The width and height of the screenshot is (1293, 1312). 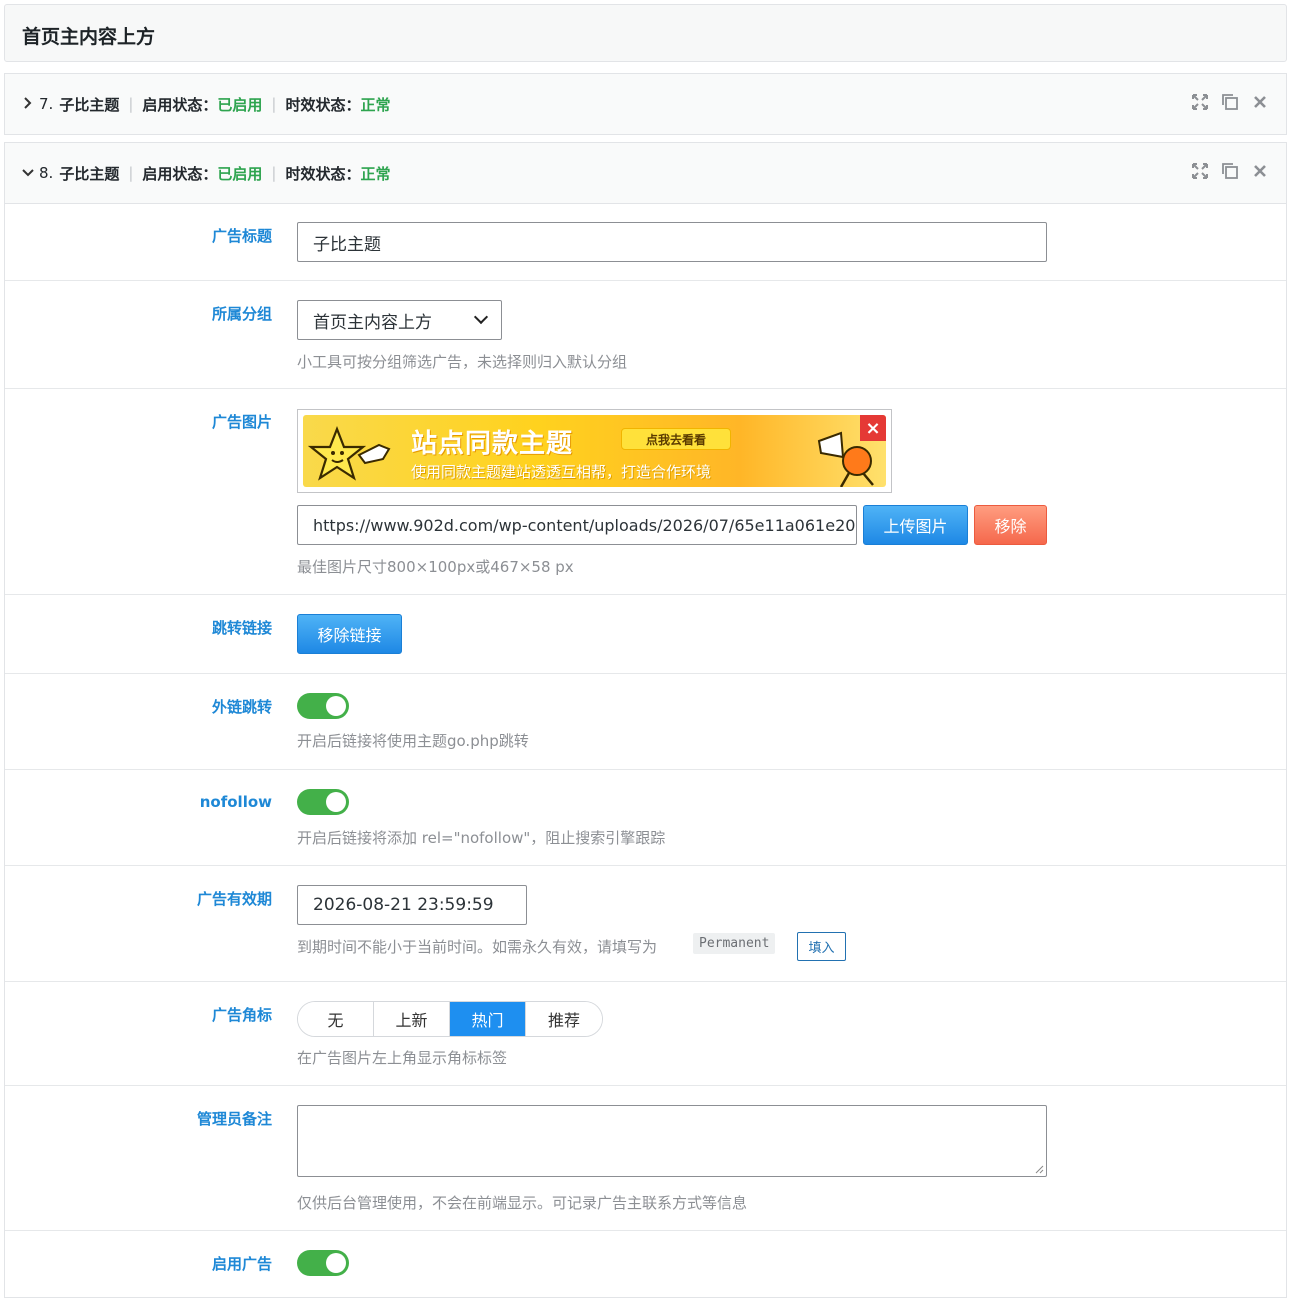 I want to click on ad-title-input: 子比主题, so click(x=672, y=242).